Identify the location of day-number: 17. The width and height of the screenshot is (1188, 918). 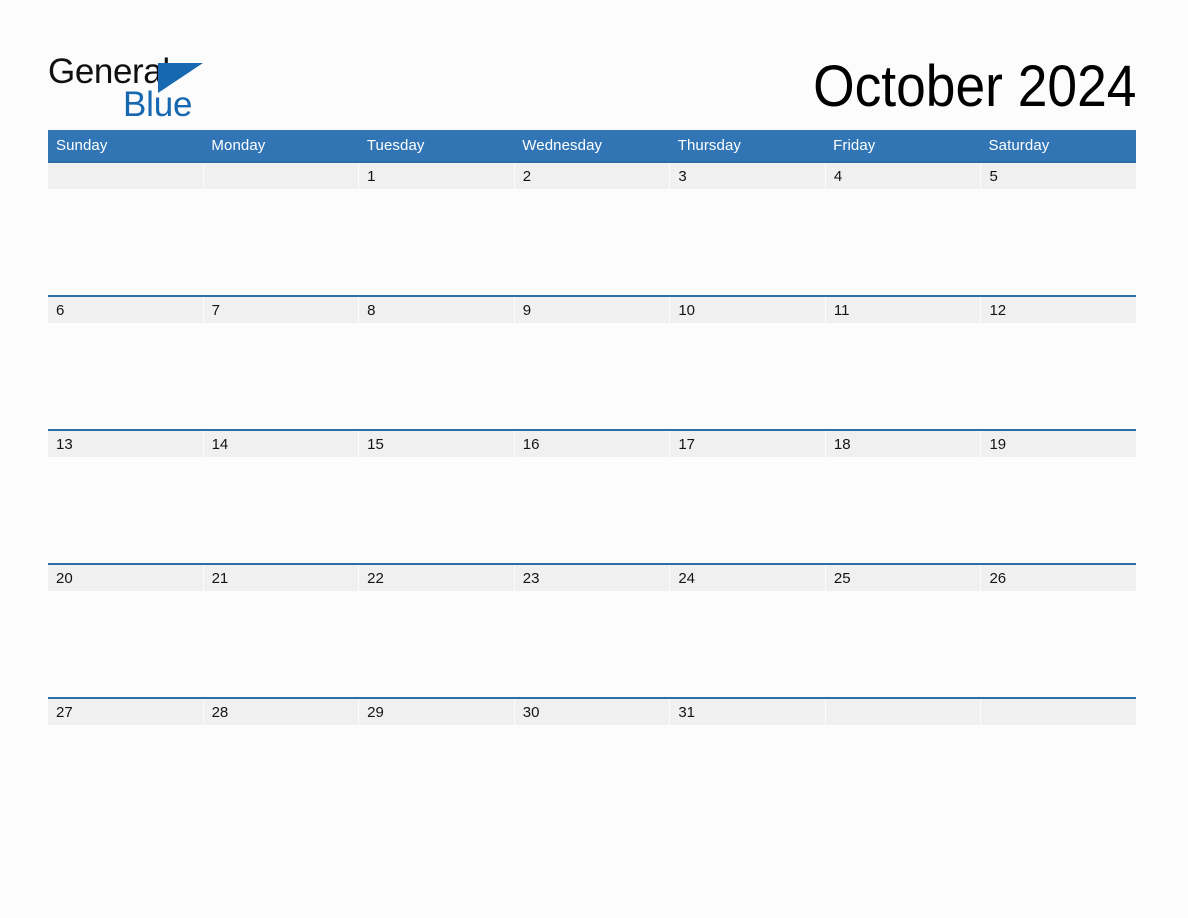
(747, 444).